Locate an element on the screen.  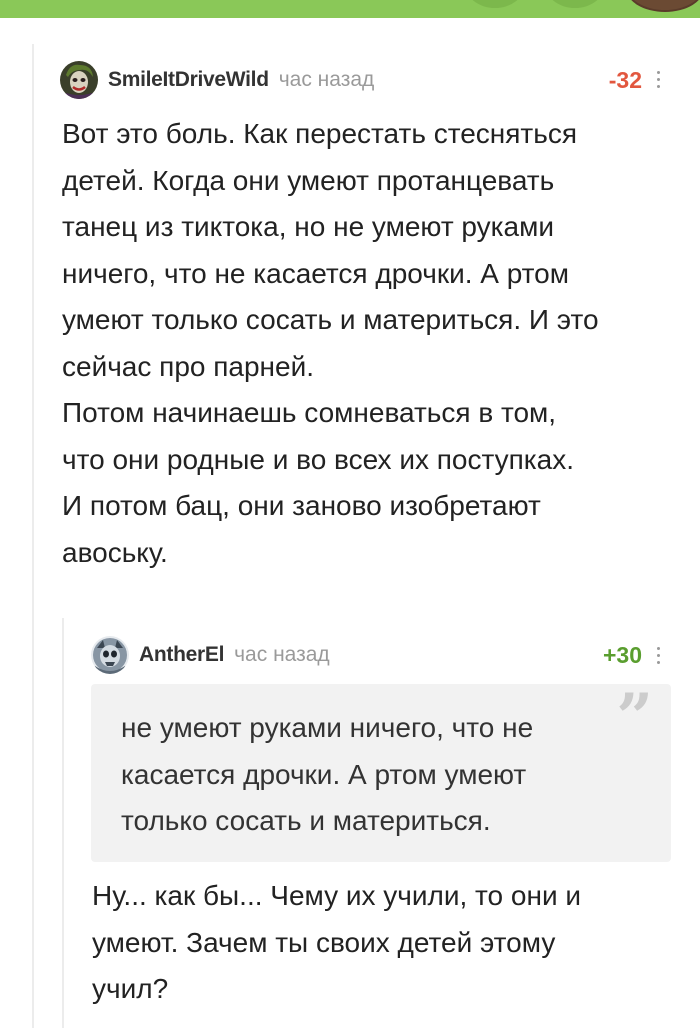
comment-line: Ну... как бы... Чему их учили, то они и is located at coordinates (337, 895).